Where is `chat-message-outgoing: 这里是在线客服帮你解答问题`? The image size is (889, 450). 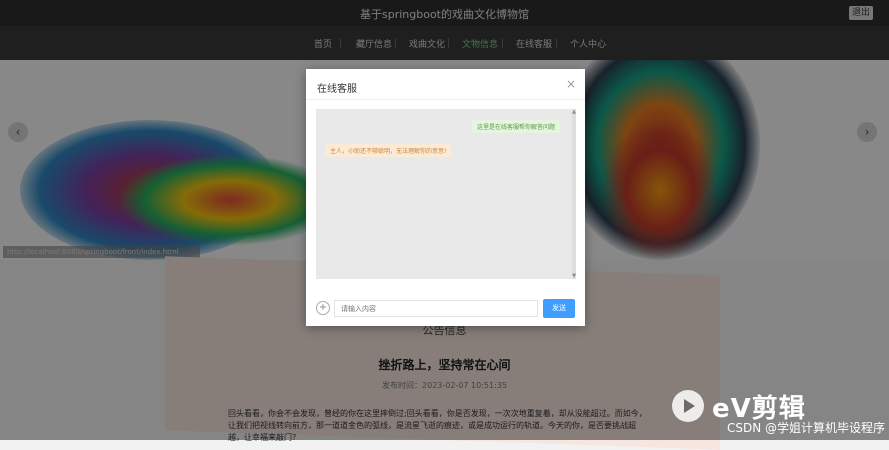
chat-message-outgoing: 这里是在线客服帮你解答问题 is located at coordinates (515, 126).